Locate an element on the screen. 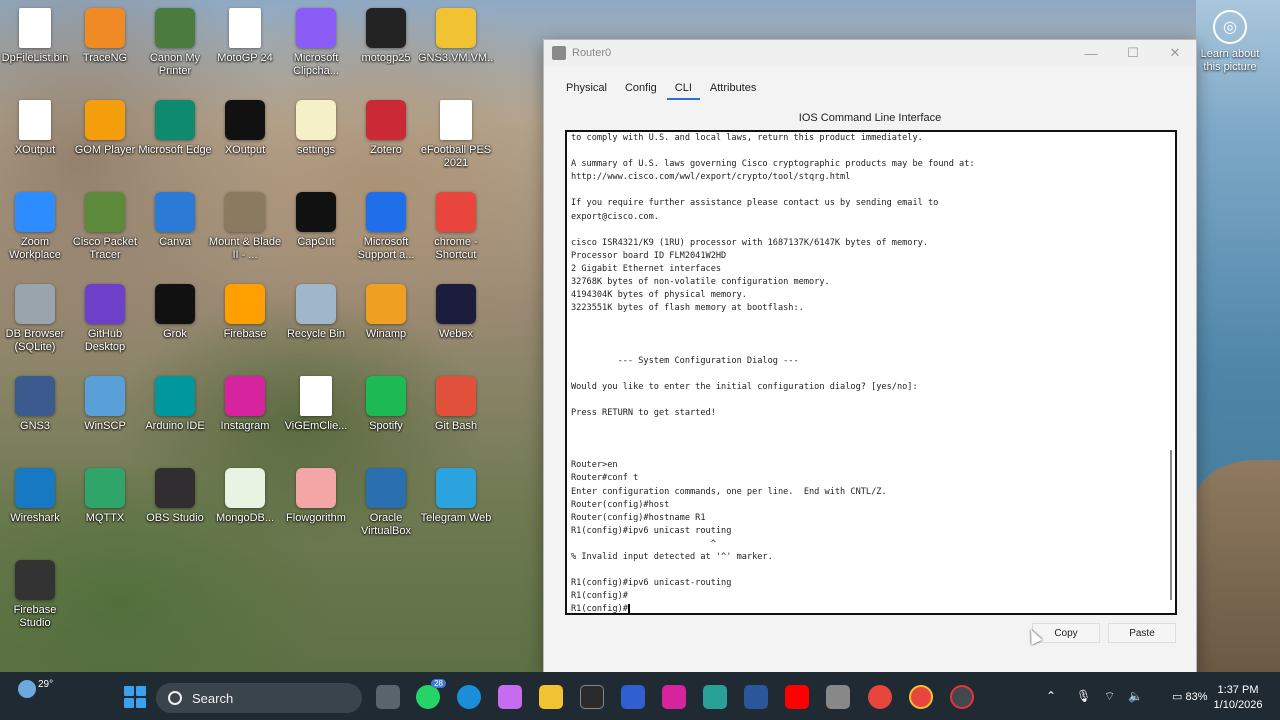 This screenshot has height=720, width=1280. cli-title: IOS Command Line Interface is located at coordinates (870, 118).